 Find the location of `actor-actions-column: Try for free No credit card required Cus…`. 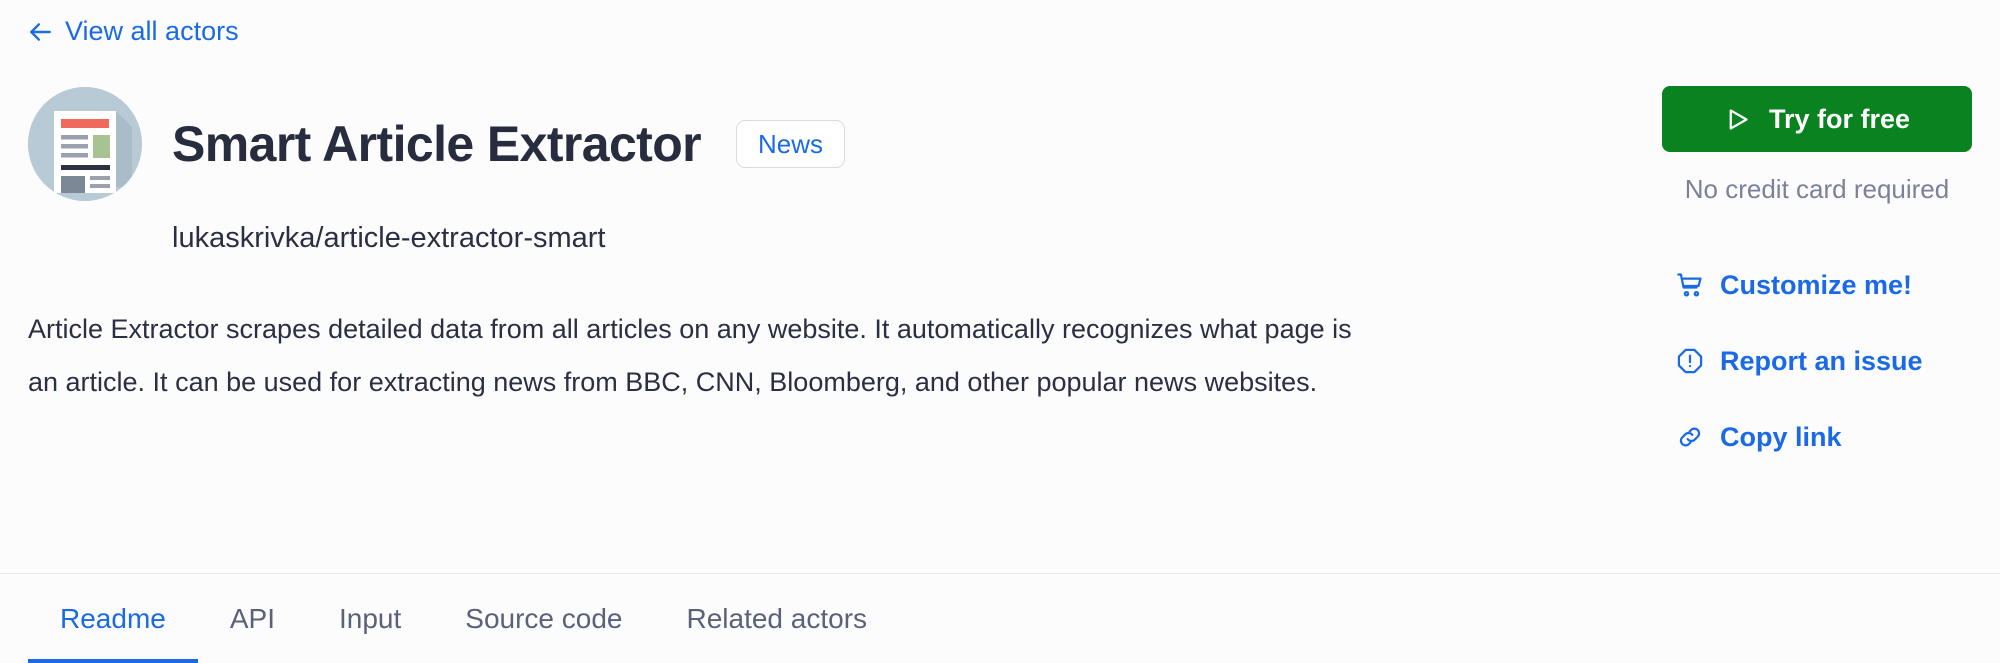

actor-actions-column: Try for free No credit card required Cus… is located at coordinates (1817, 280).